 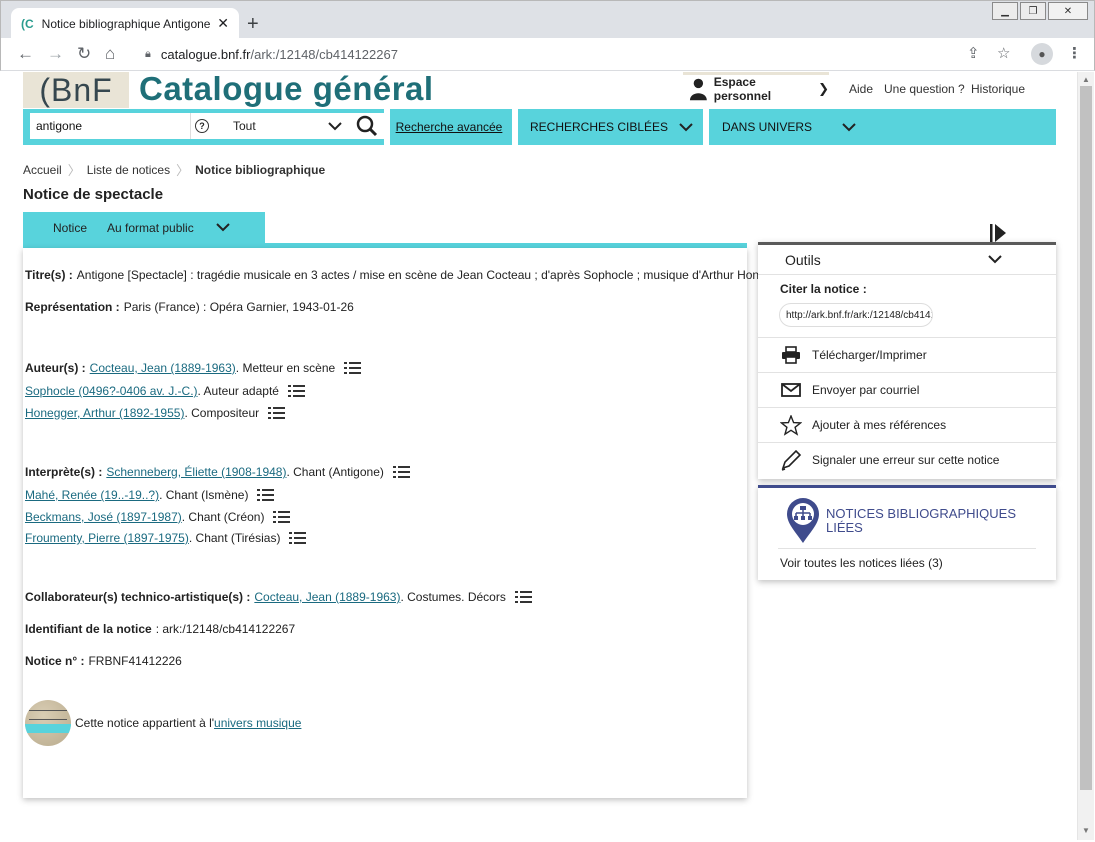 I want to click on new-tab-button: +, so click(x=253, y=24).